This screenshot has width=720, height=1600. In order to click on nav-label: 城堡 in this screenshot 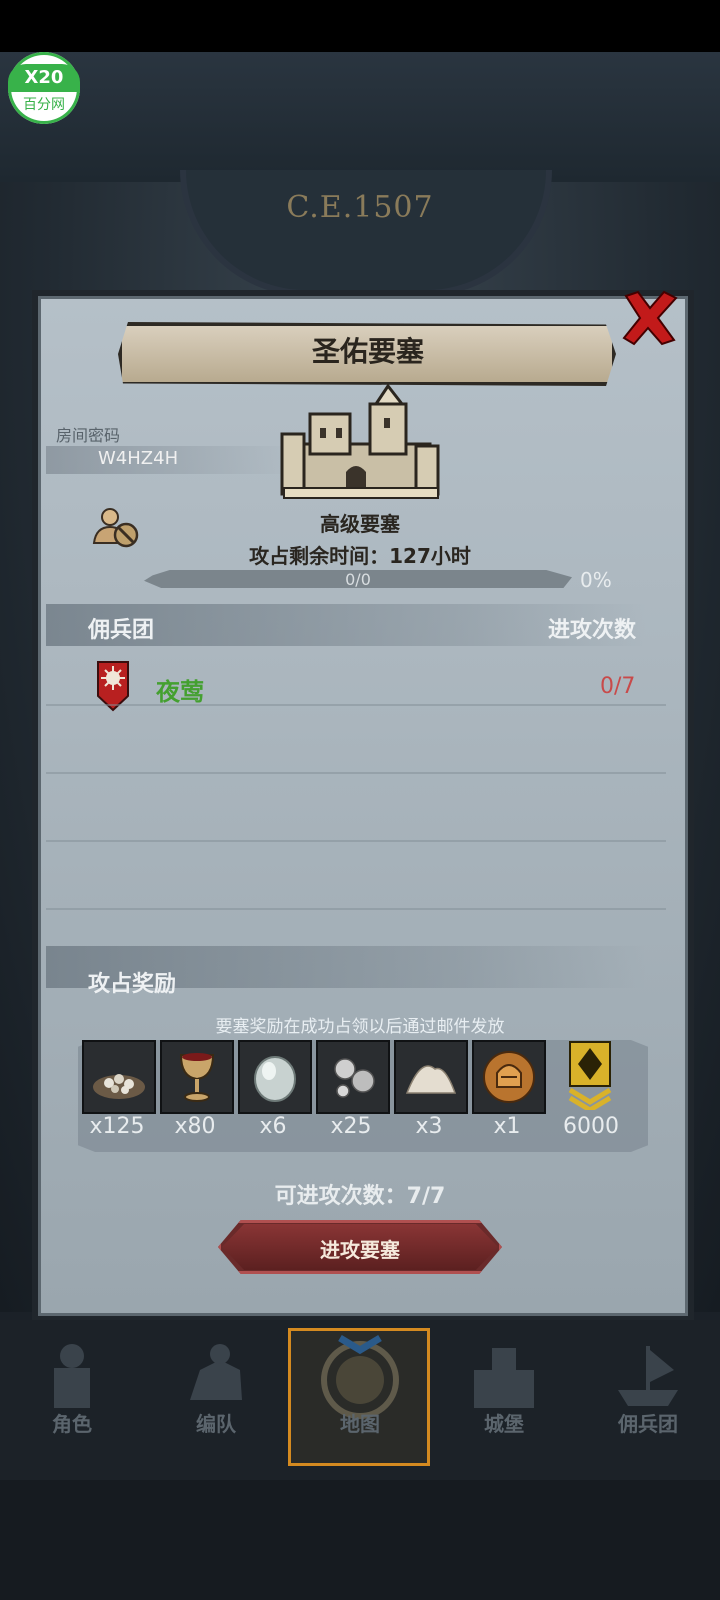, I will do `click(504, 1424)`.